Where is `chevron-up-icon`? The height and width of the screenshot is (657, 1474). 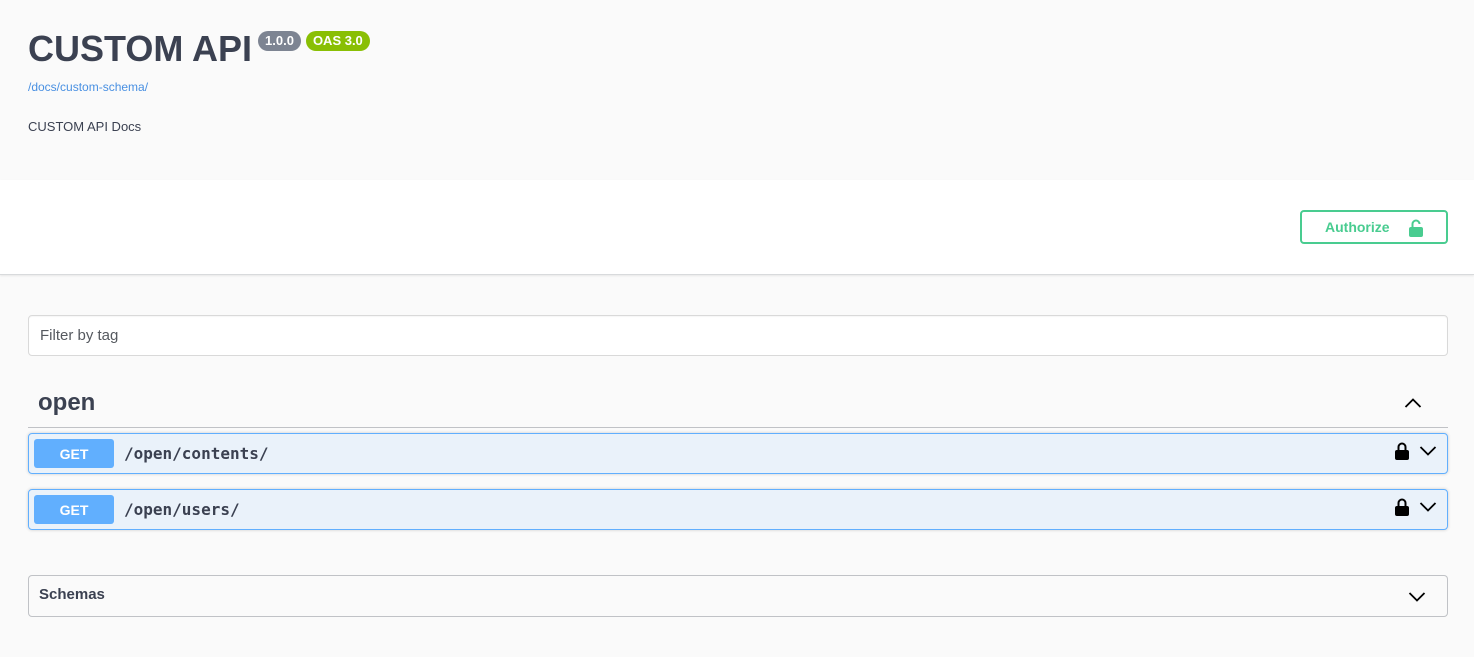
chevron-up-icon is located at coordinates (1413, 403).